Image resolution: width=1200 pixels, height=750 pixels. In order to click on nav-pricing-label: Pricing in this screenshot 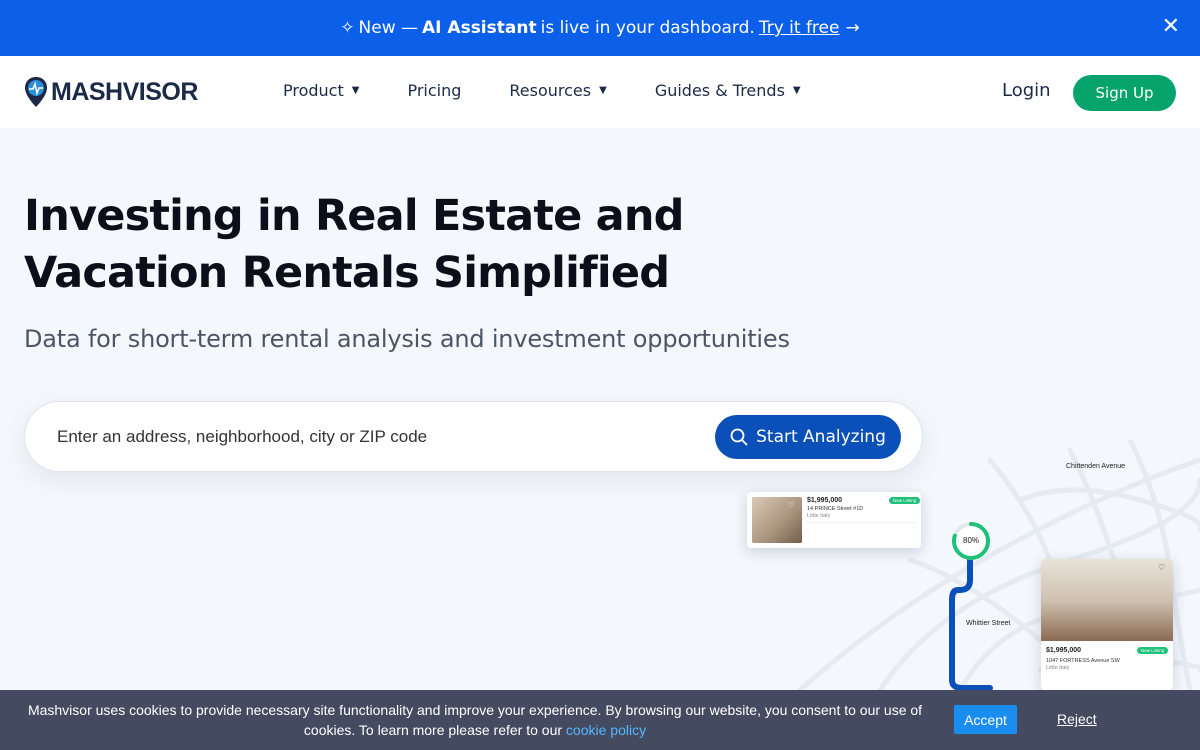, I will do `click(434, 90)`.